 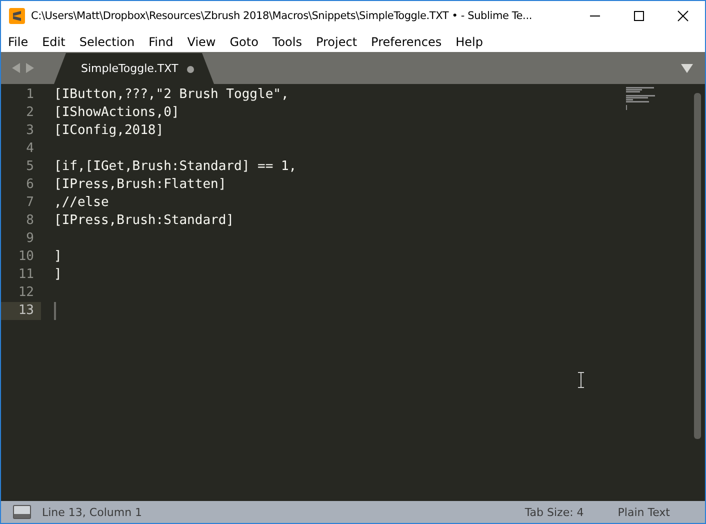 I want to click on menu-item: Find, so click(x=161, y=41).